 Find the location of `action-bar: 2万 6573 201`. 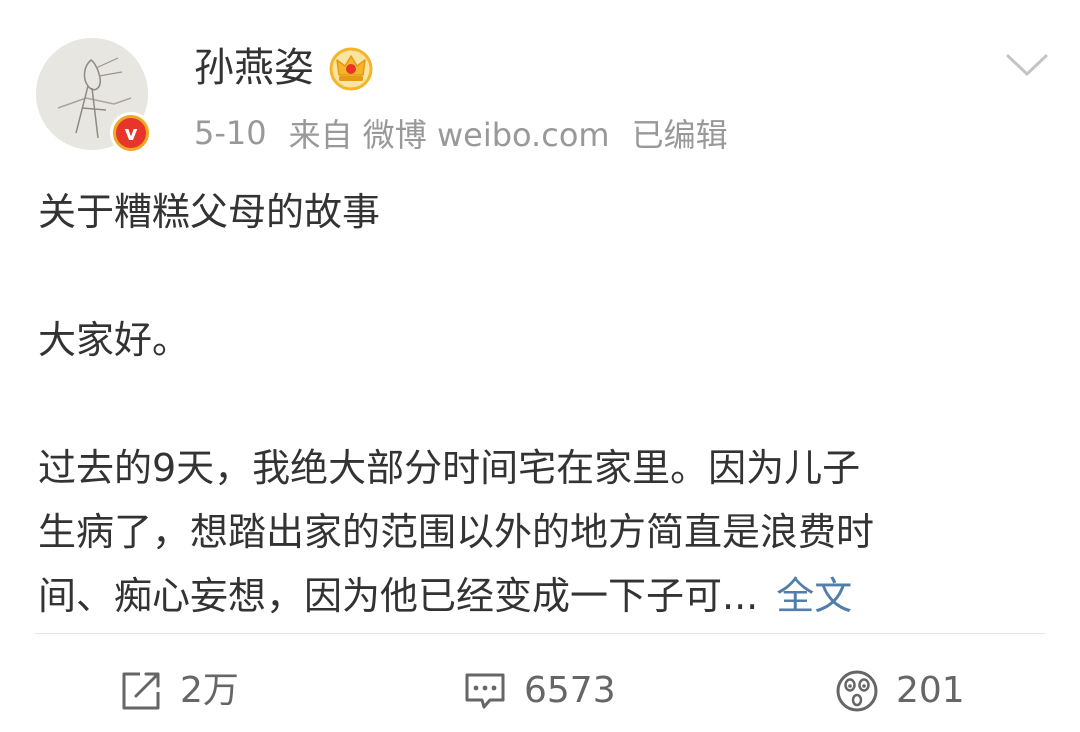

action-bar: 2万 6573 201 is located at coordinates (540, 691).